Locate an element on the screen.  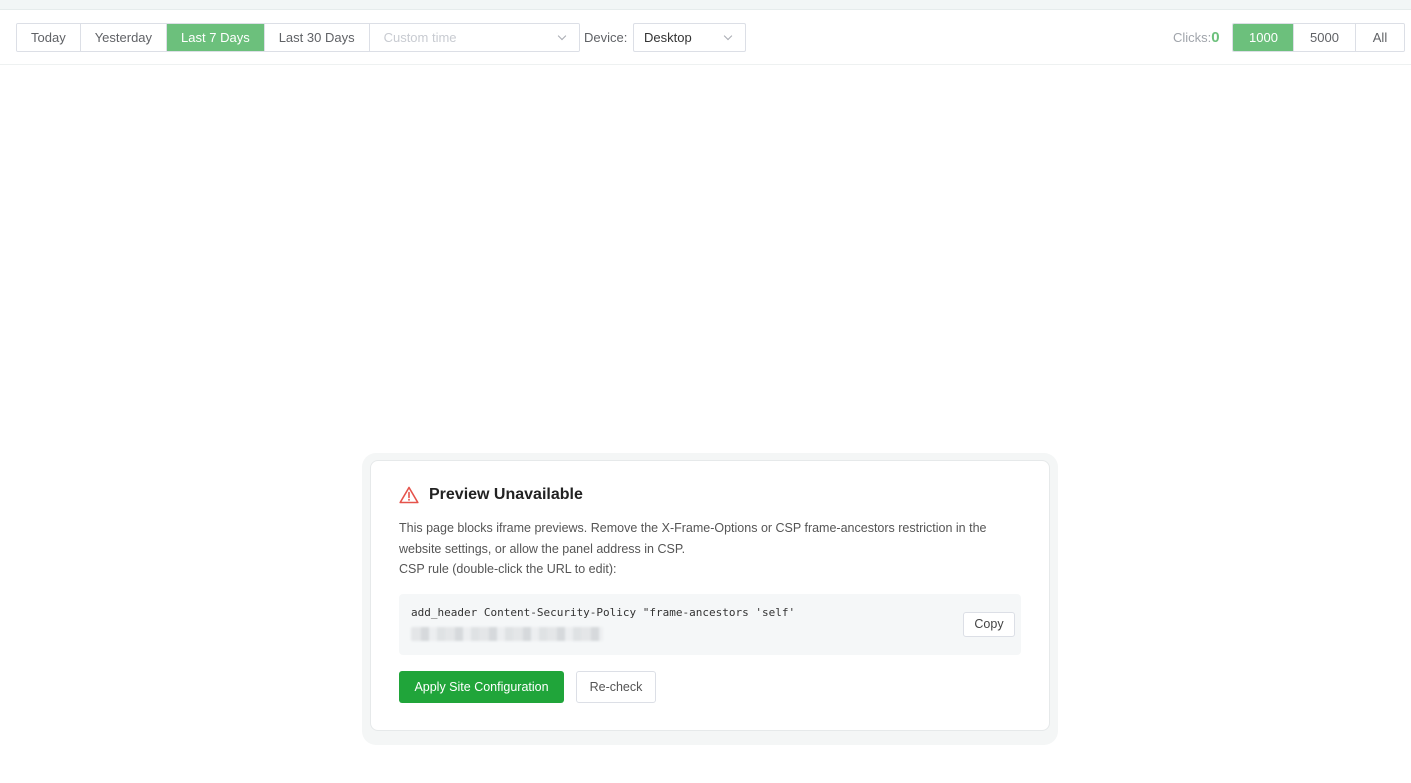
csp-hint: CSP rule (double-click the URL to edit): is located at coordinates (508, 569).